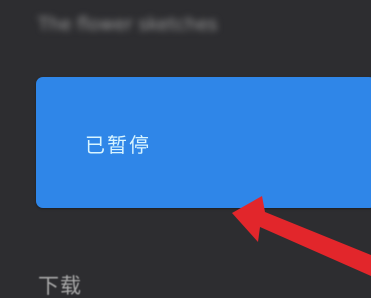  Describe the element at coordinates (128, 24) in the screenshot. I see `page-title: The flower sketches` at that location.